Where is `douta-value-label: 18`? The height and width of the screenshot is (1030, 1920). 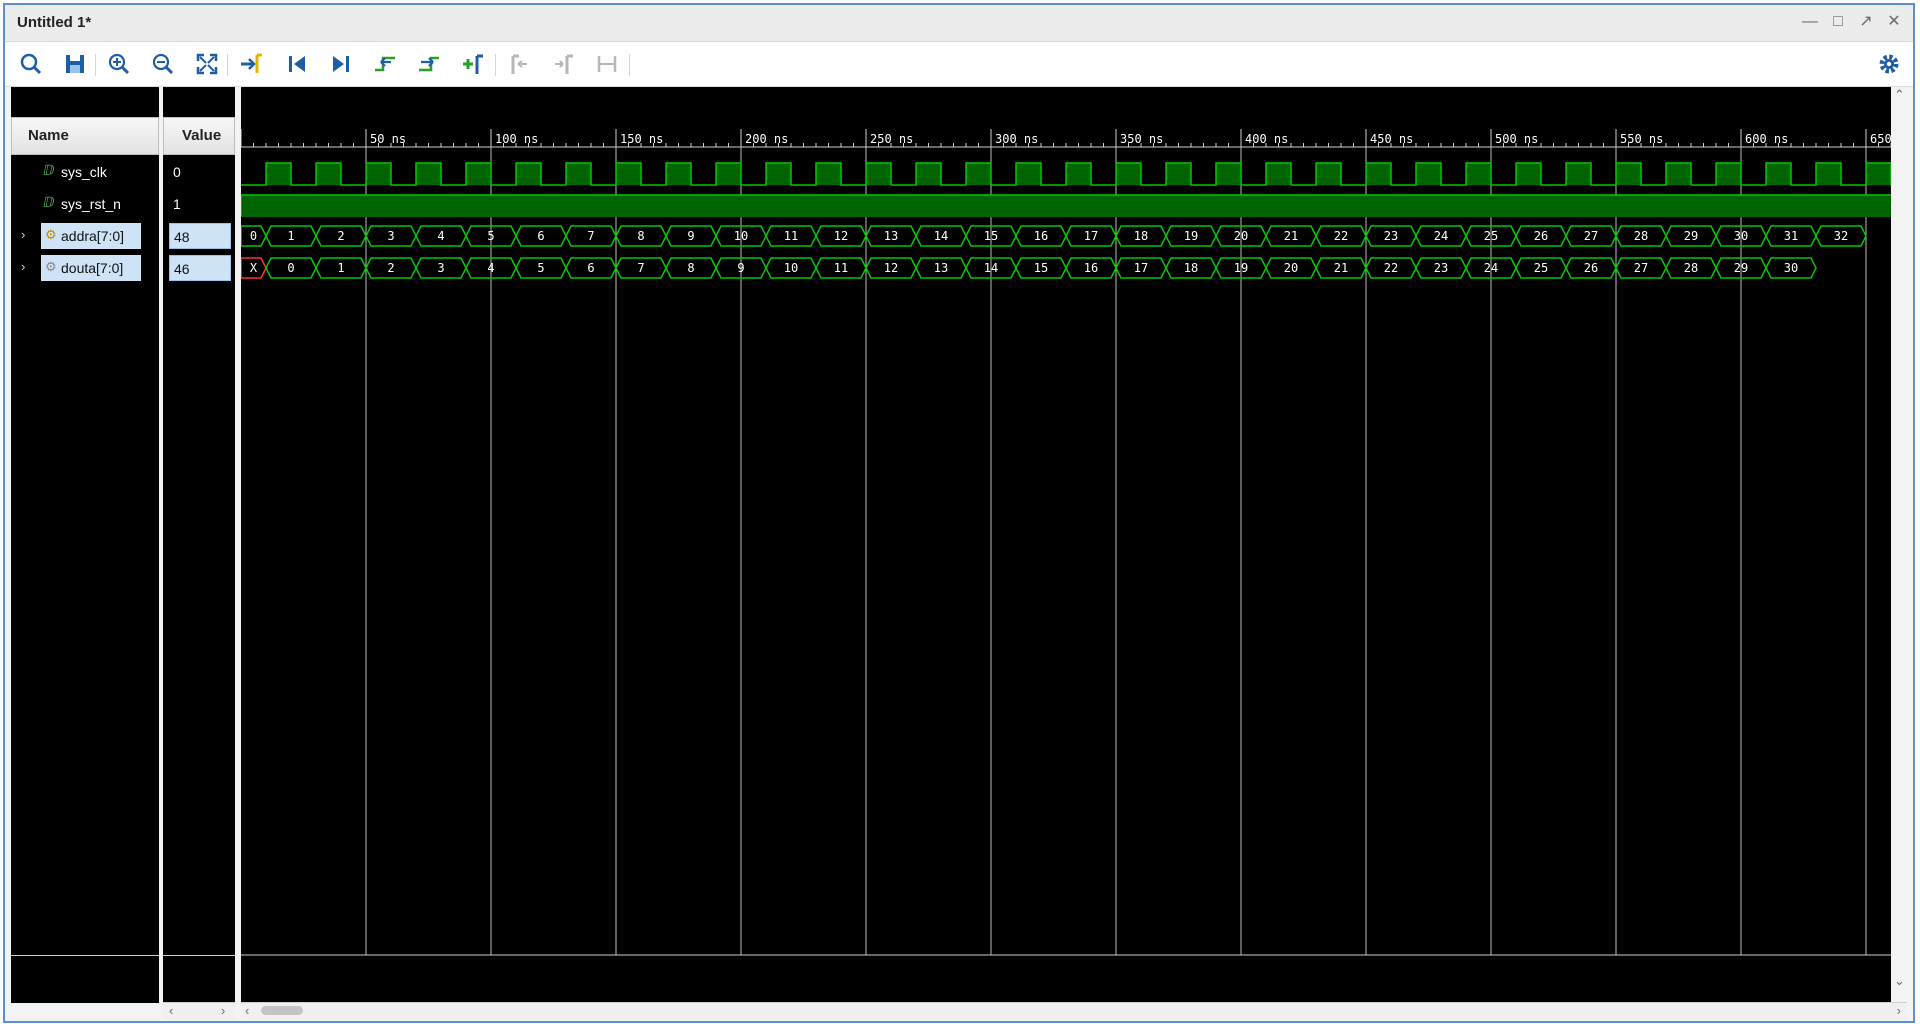 douta-value-label: 18 is located at coordinates (1191, 268).